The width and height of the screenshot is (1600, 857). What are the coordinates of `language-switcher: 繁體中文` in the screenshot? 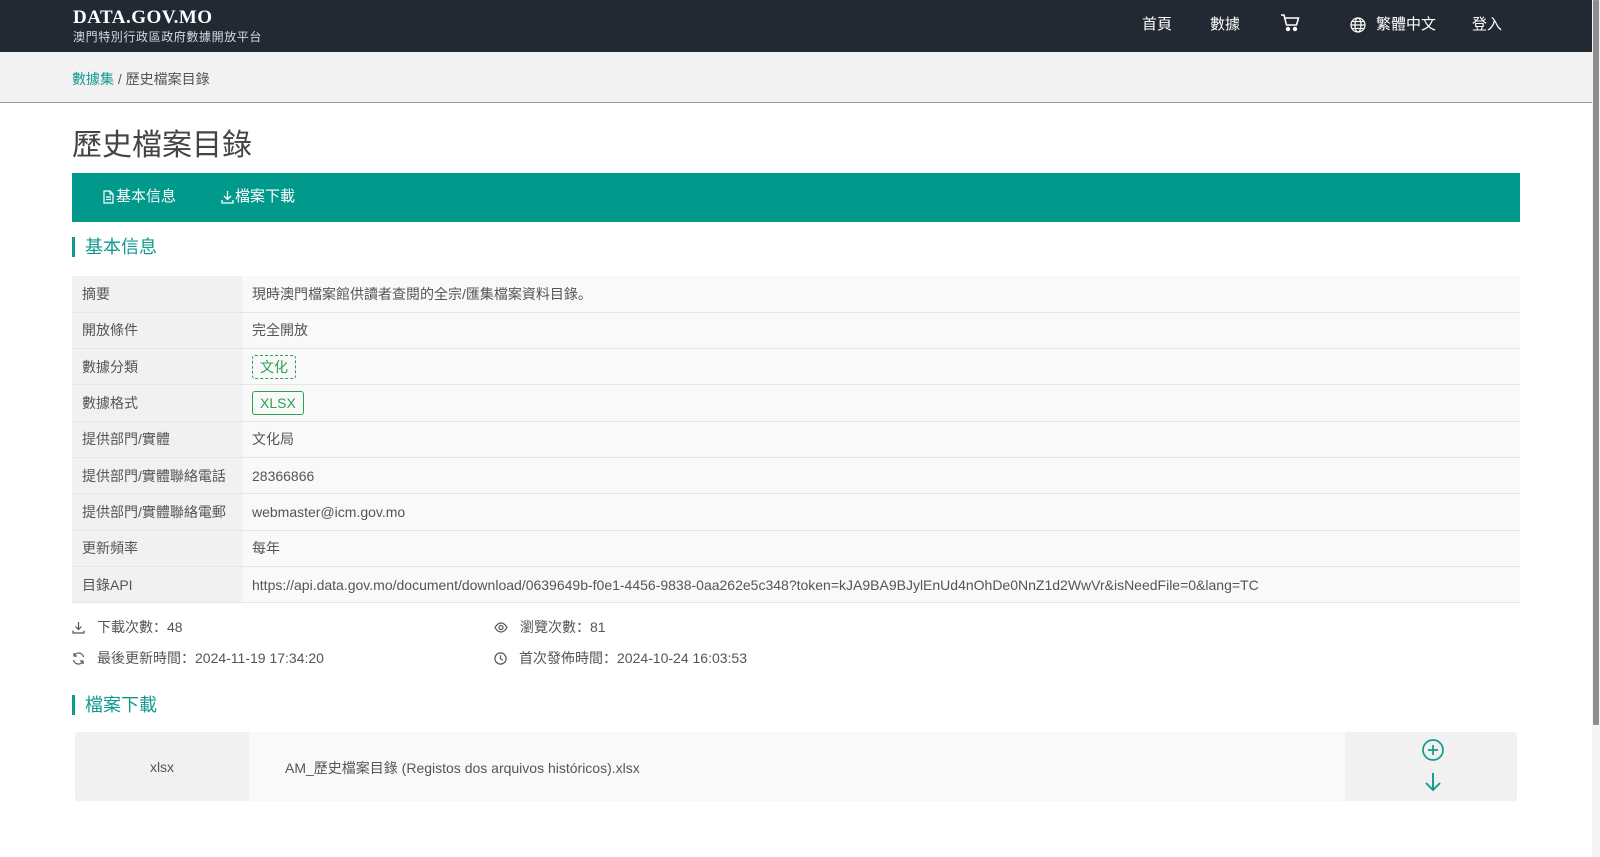 It's located at (1393, 25).